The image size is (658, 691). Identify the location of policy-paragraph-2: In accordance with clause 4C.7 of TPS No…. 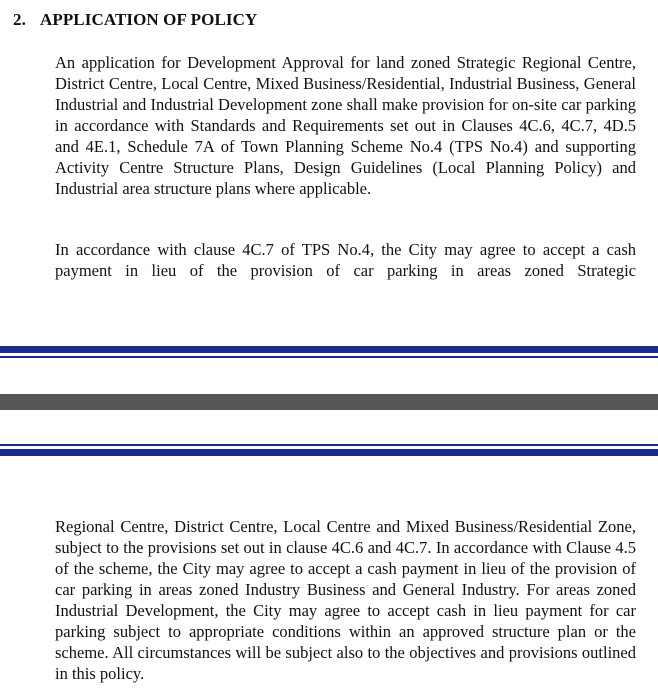
(345, 260).